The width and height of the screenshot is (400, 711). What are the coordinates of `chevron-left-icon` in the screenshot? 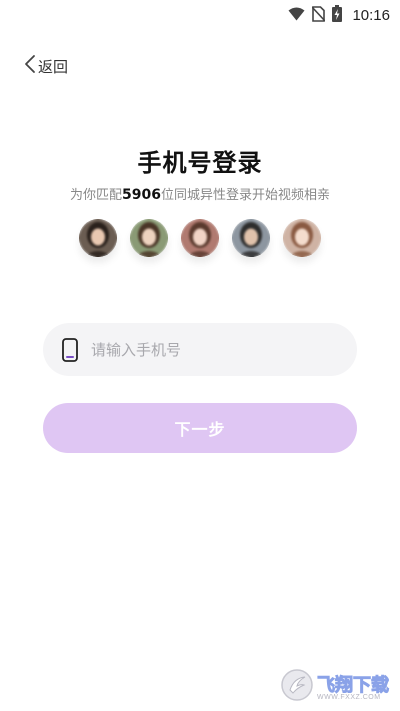 It's located at (30, 66).